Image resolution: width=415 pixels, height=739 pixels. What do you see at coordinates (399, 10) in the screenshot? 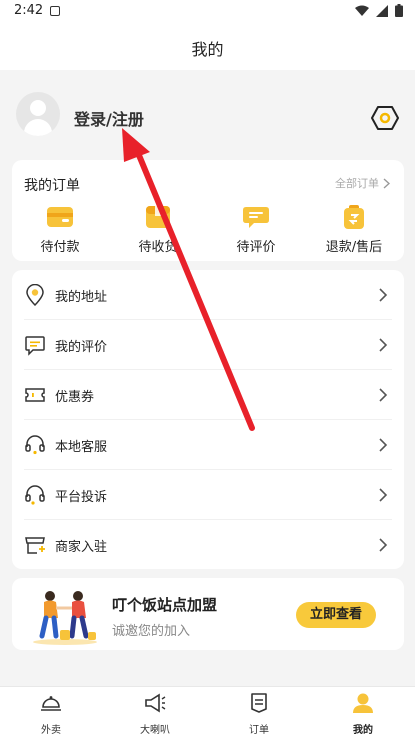
I see `battery-icon` at bounding box center [399, 10].